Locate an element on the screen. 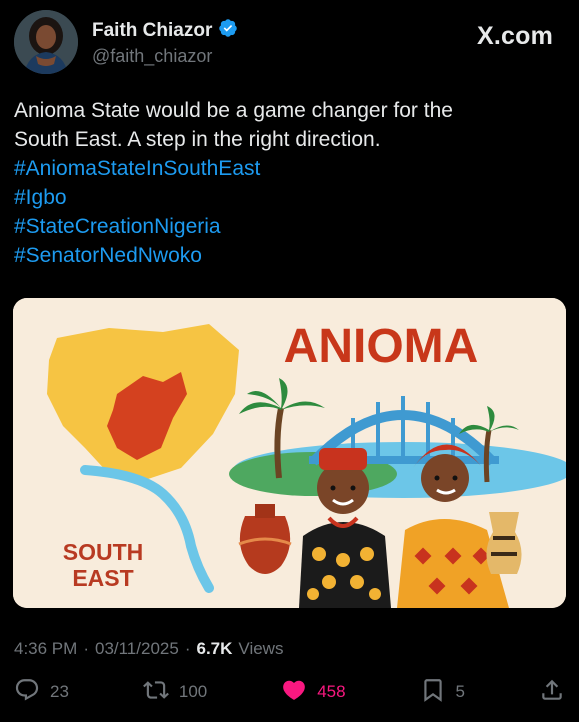  media-region-line2: EAST is located at coordinates (102, 578).